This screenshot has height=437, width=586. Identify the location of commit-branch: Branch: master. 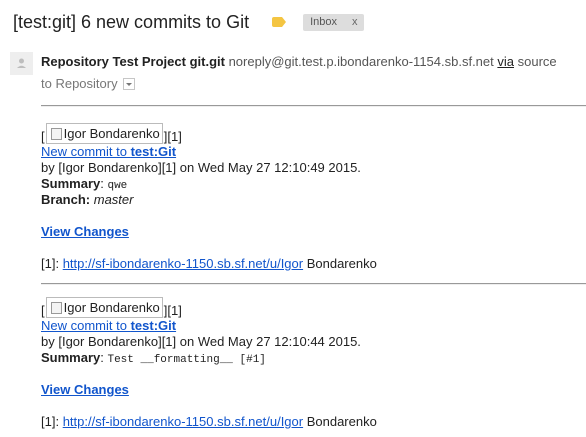
(209, 200).